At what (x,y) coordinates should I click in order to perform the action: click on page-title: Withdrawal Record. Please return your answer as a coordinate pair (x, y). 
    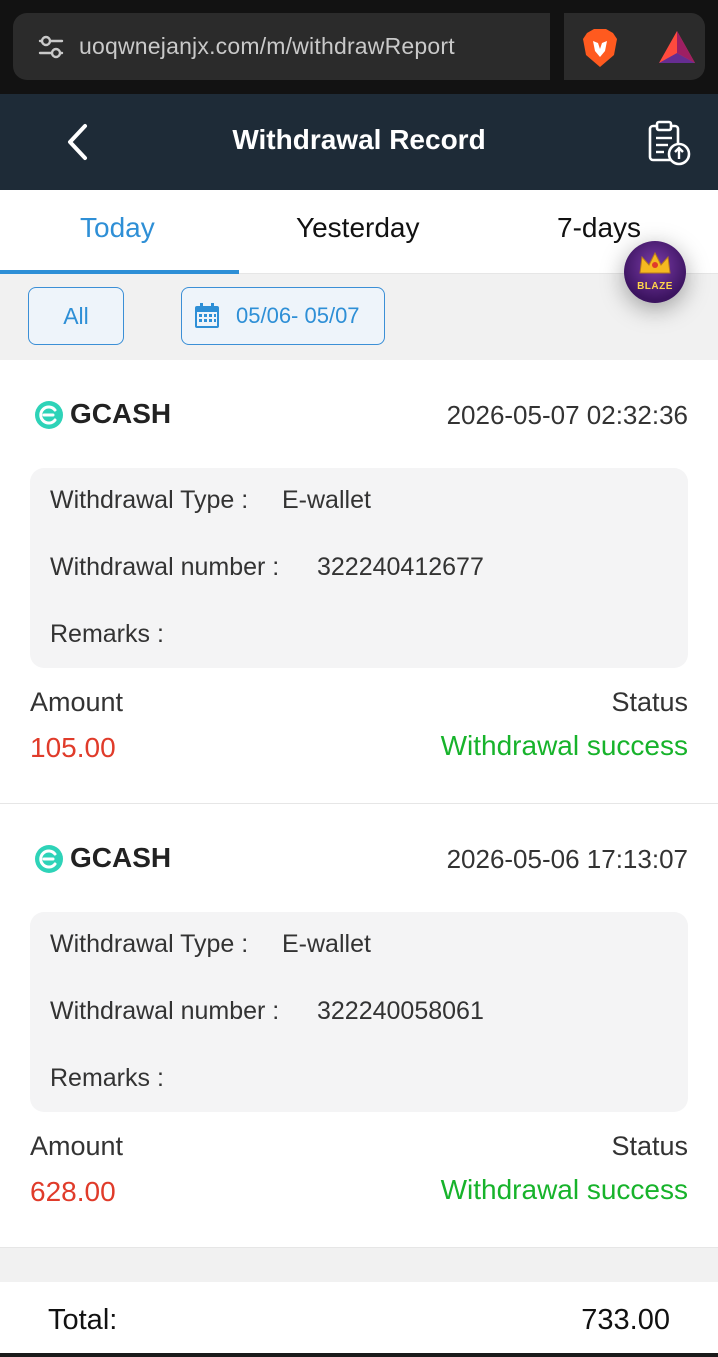
    Looking at the image, I should click on (359, 139).